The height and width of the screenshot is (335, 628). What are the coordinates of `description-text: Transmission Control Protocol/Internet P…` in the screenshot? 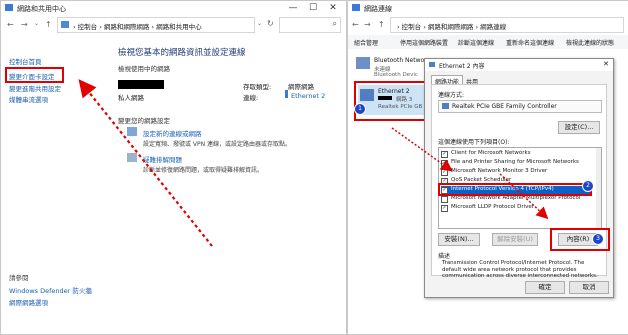 It's located at (520, 269).